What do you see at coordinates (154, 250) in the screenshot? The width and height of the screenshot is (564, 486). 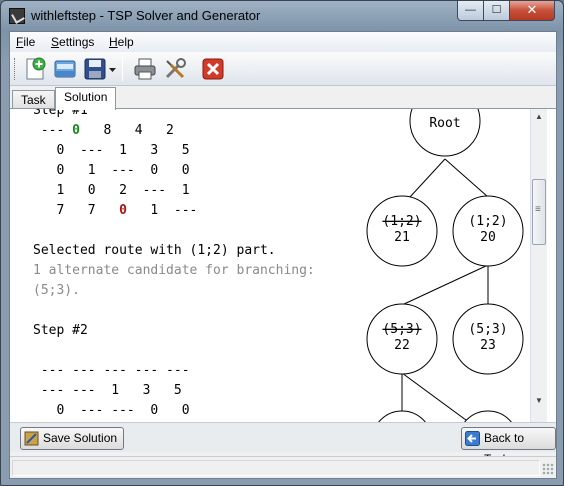 I see `solution-line: Selected route with (1;2) part.` at bounding box center [154, 250].